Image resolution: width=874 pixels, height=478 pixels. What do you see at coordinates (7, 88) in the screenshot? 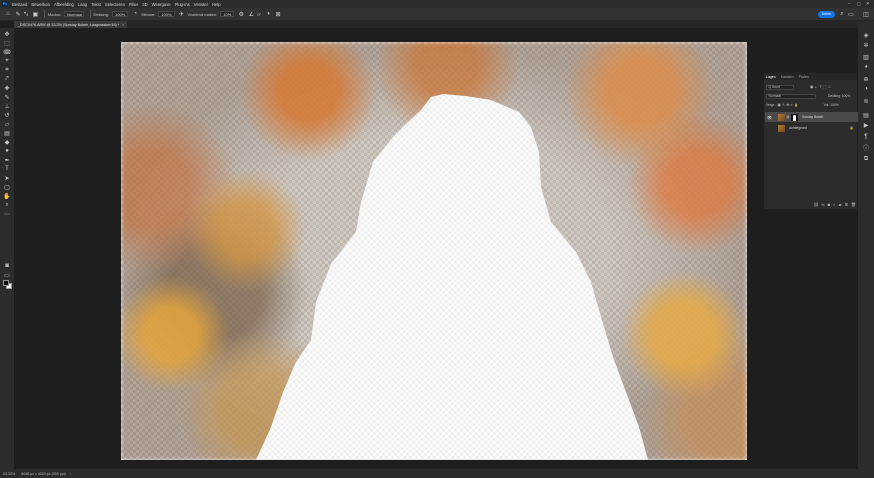
I see `healing-icon: ✚` at bounding box center [7, 88].